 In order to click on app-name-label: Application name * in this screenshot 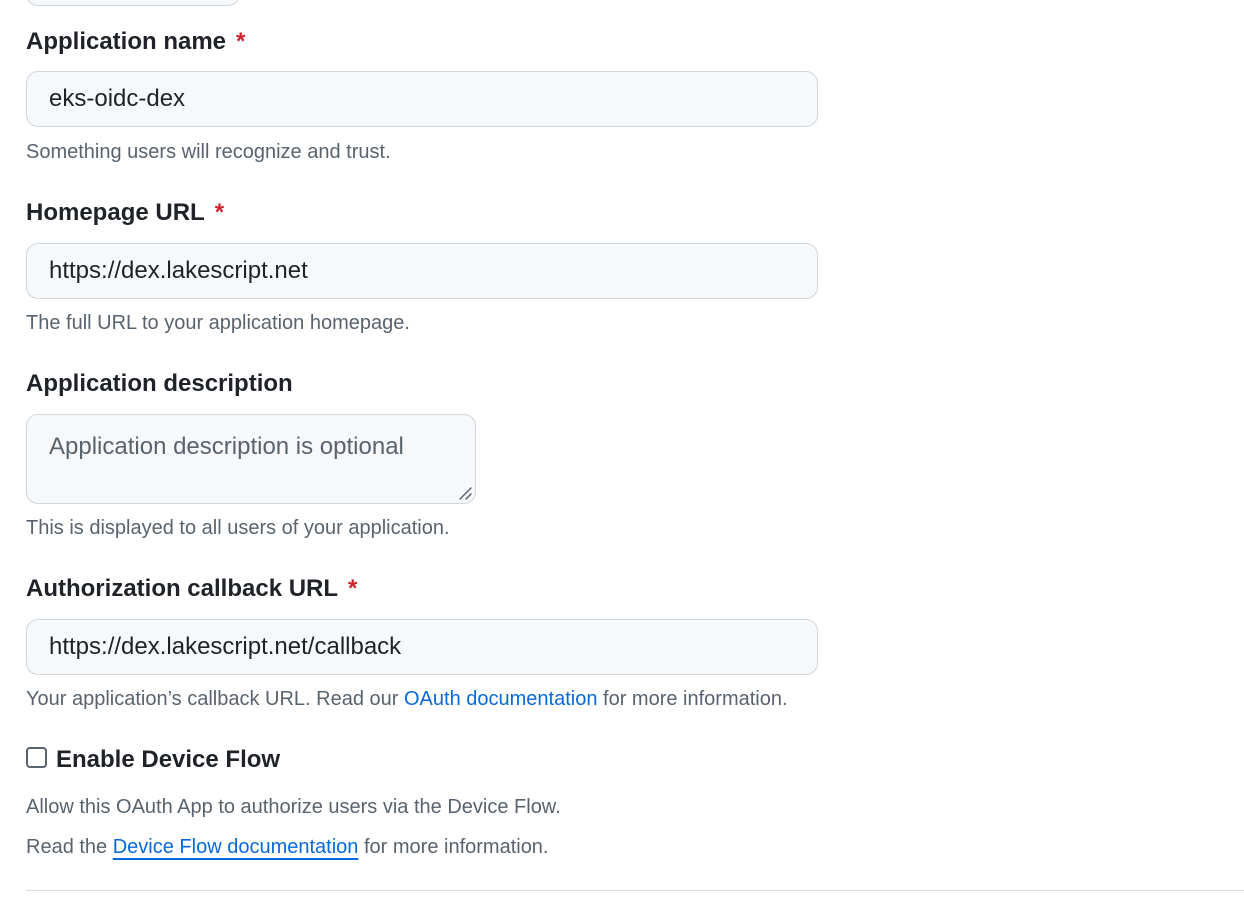, I will do `click(136, 41)`.